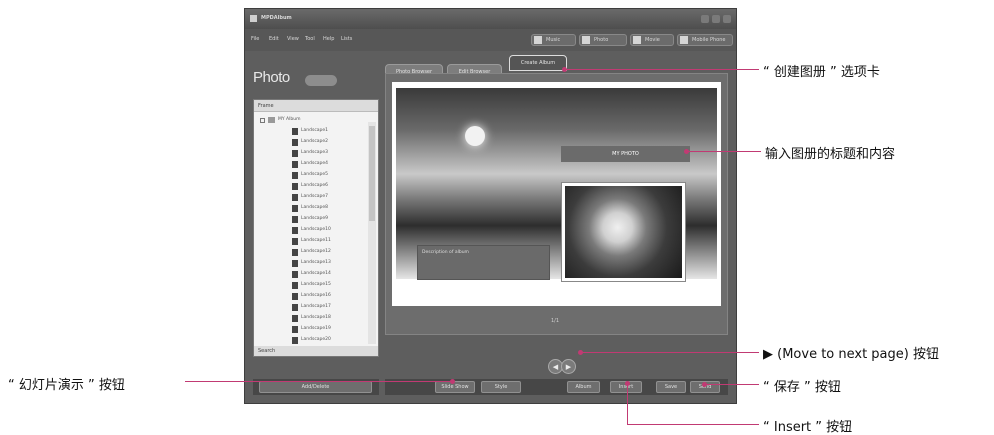 The width and height of the screenshot is (994, 435). I want to click on menu-lists: Lists, so click(346, 39).